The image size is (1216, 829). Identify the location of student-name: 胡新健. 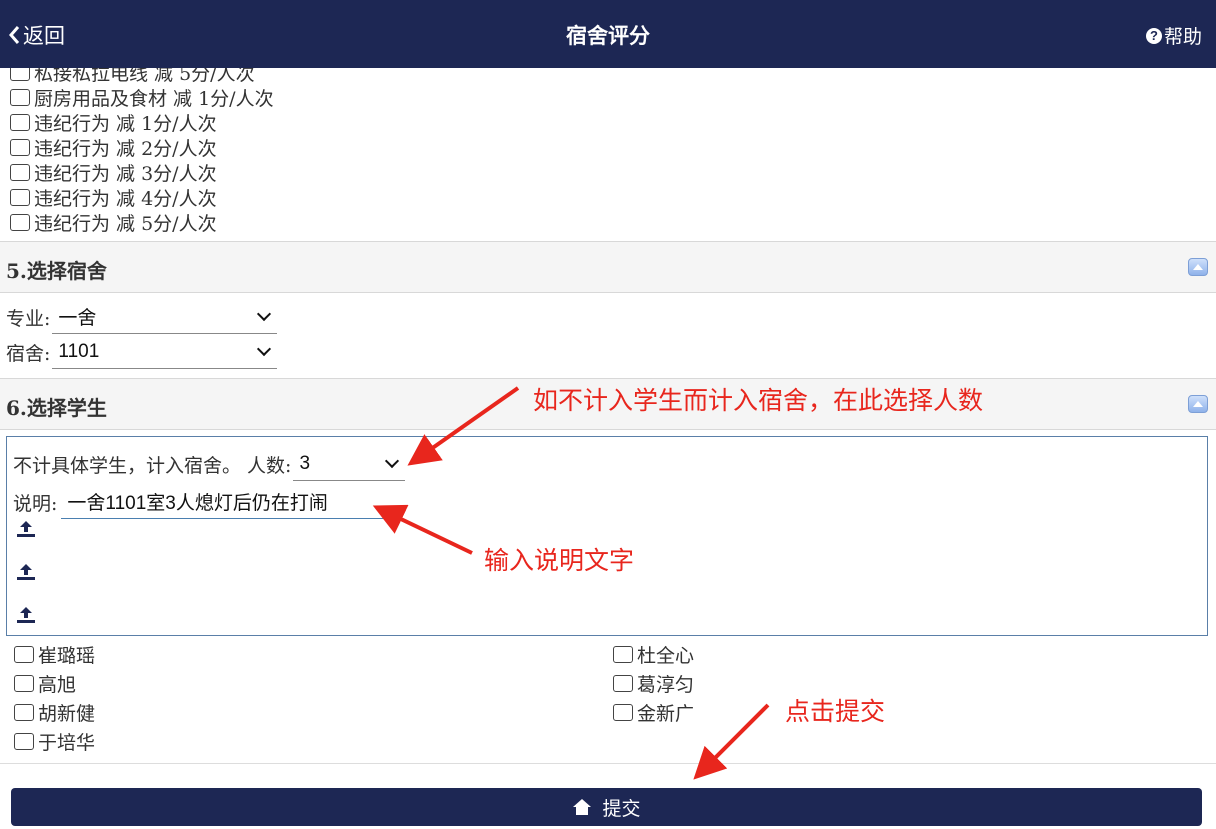
(67, 713).